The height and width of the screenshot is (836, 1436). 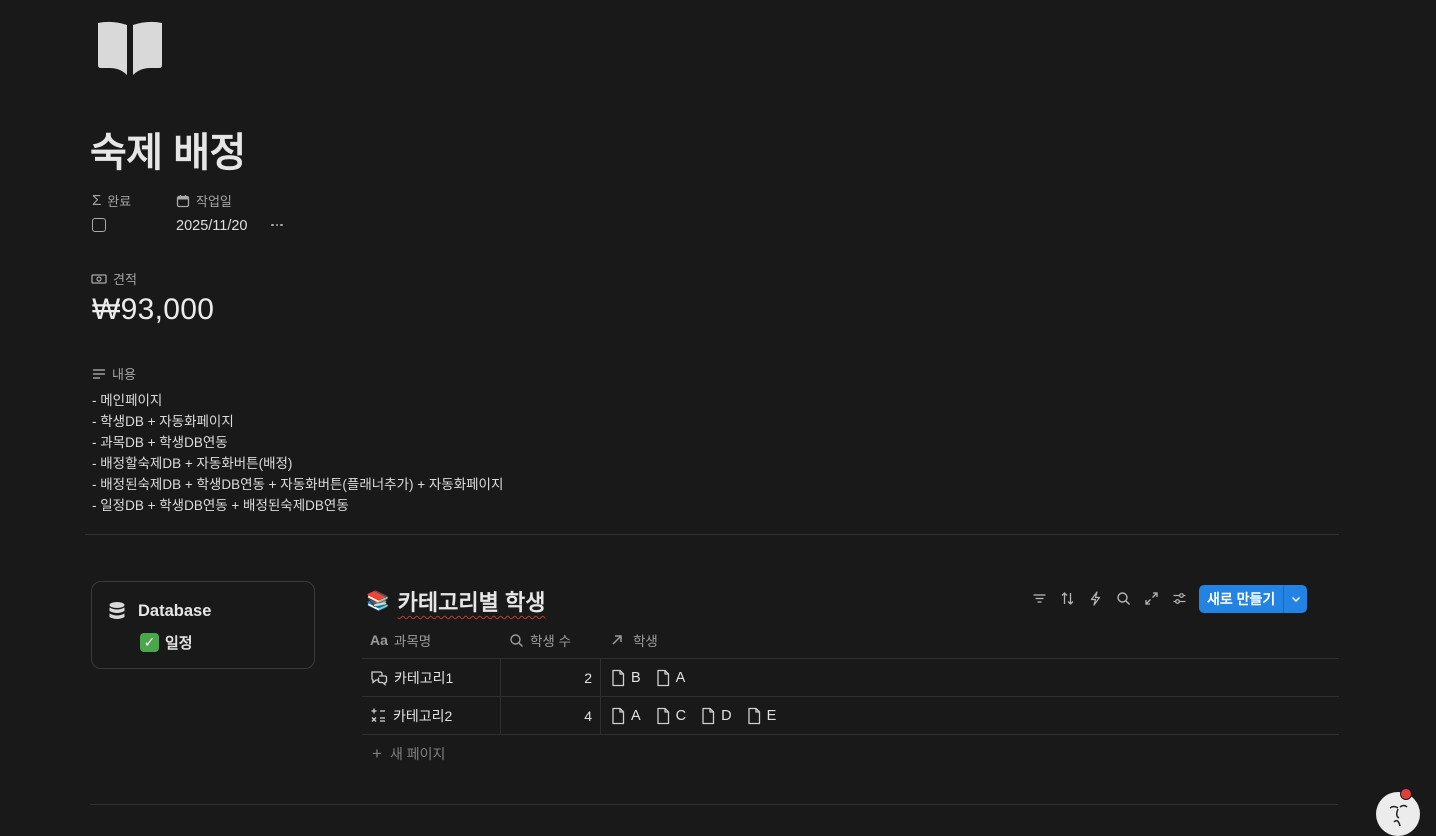 What do you see at coordinates (114, 278) in the screenshot?
I see `property-estimate-label: 견적` at bounding box center [114, 278].